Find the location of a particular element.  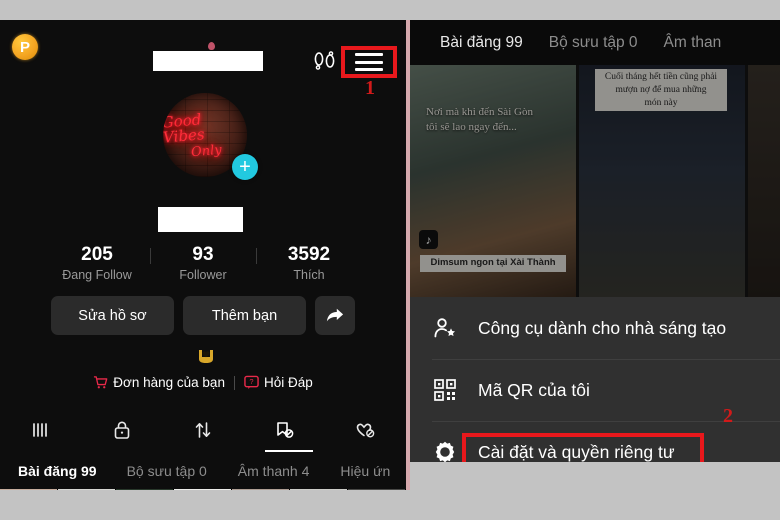

edit-profile-button: Sửa hồ sơ is located at coordinates (112, 315).